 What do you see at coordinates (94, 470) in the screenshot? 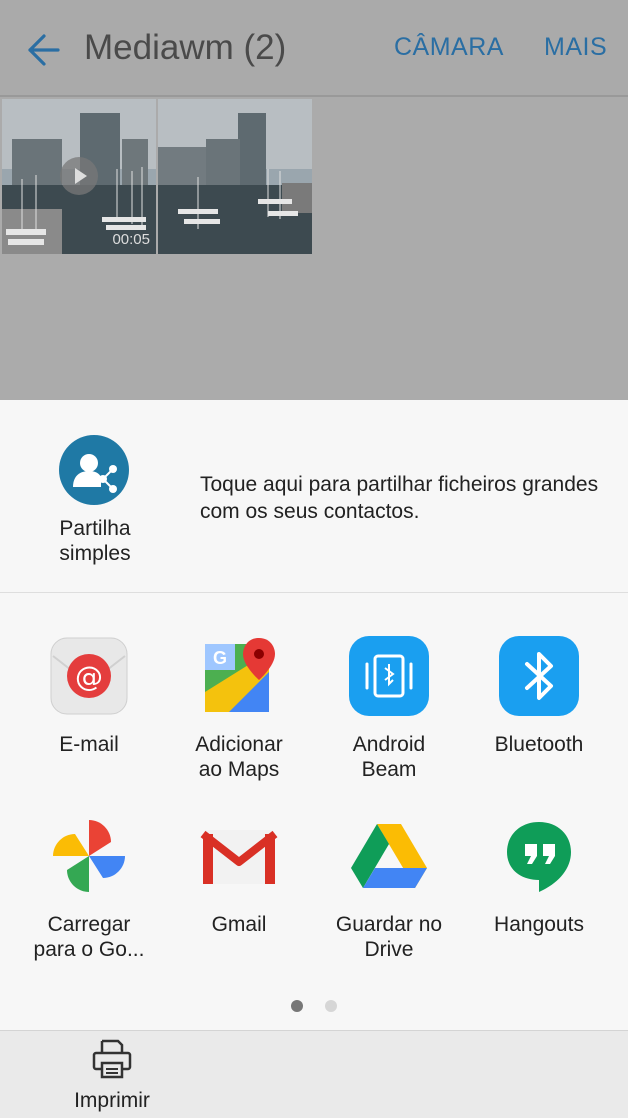
I see `simple-share-icon` at bounding box center [94, 470].